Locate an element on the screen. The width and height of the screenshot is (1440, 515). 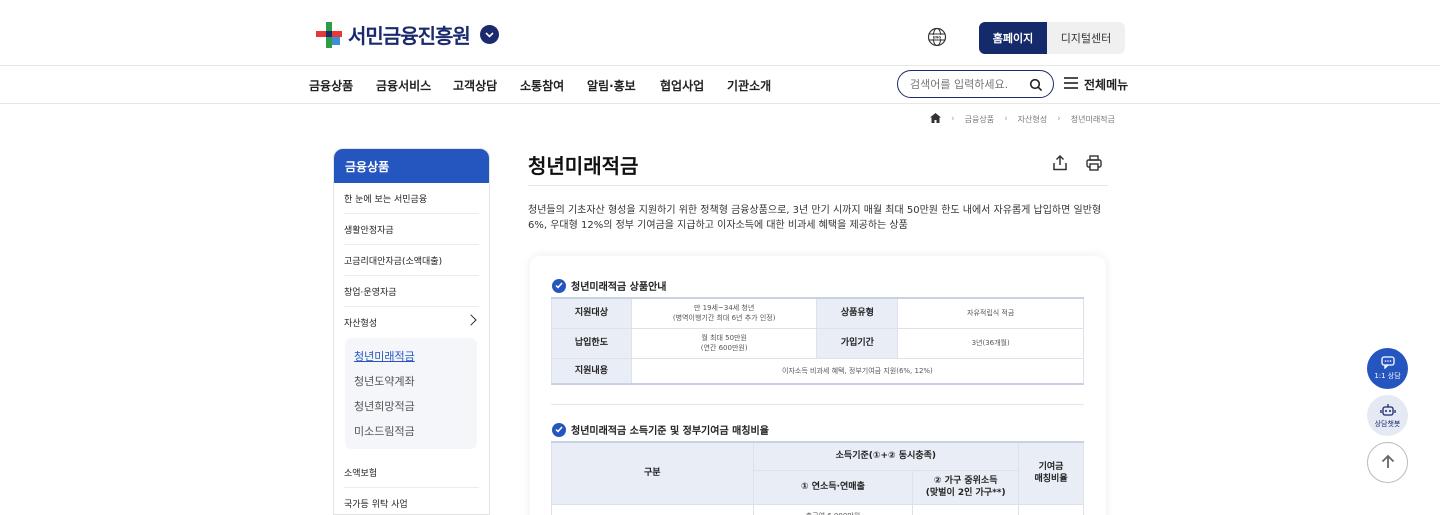
sidebar-item-micro-insurance: 소액보험 is located at coordinates (411, 472).